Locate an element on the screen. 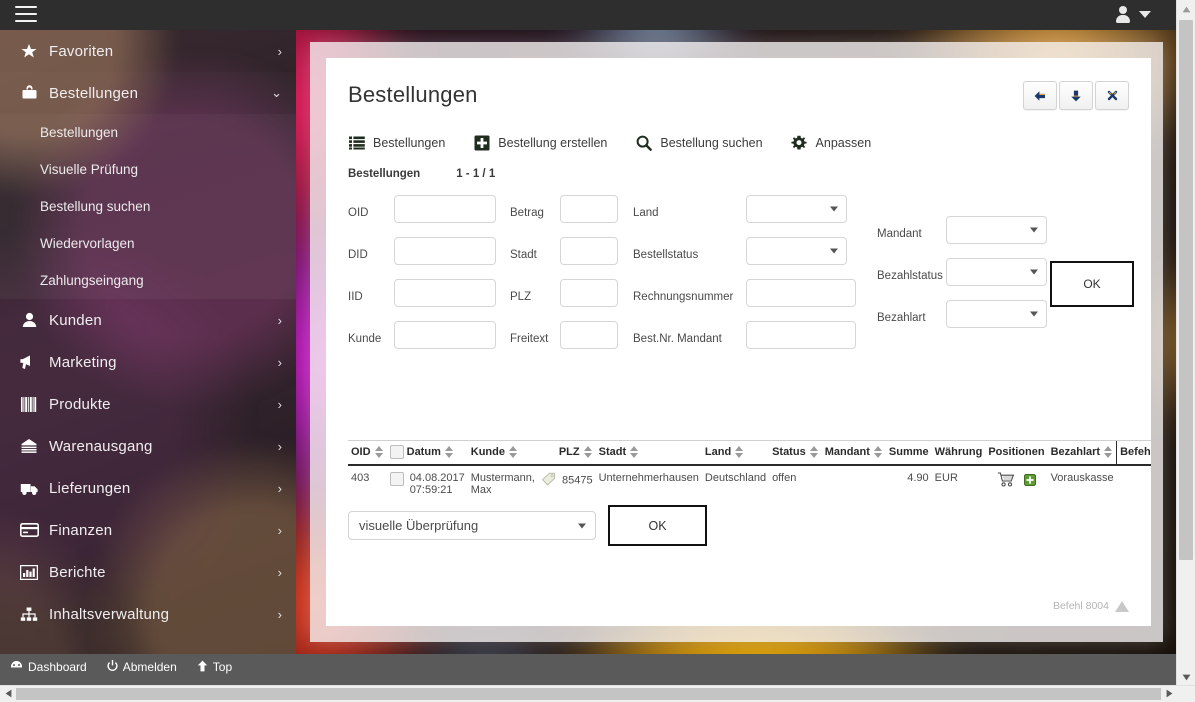  col-bezahlart: Bezahlart is located at coordinates (1082, 453).